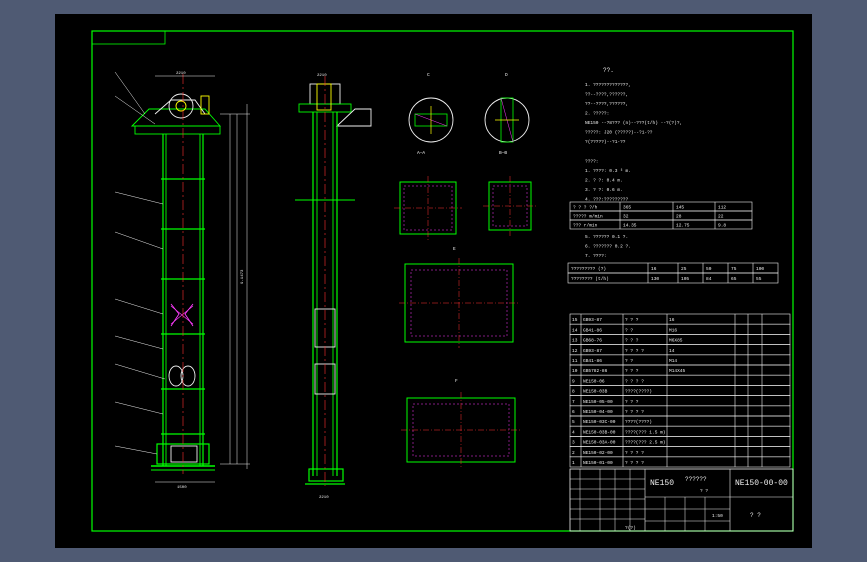  What do you see at coordinates (575, 361) in the screenshot?
I see `bom-cell: 11` at bounding box center [575, 361].